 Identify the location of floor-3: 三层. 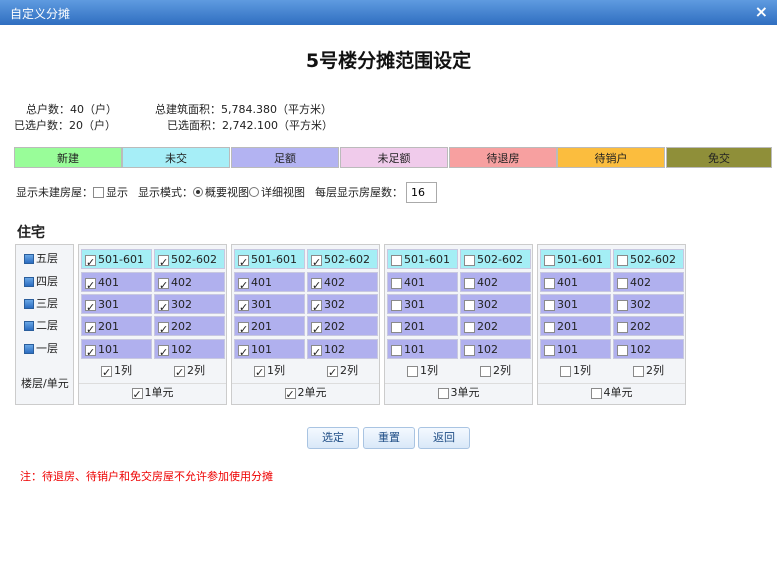
(41, 304).